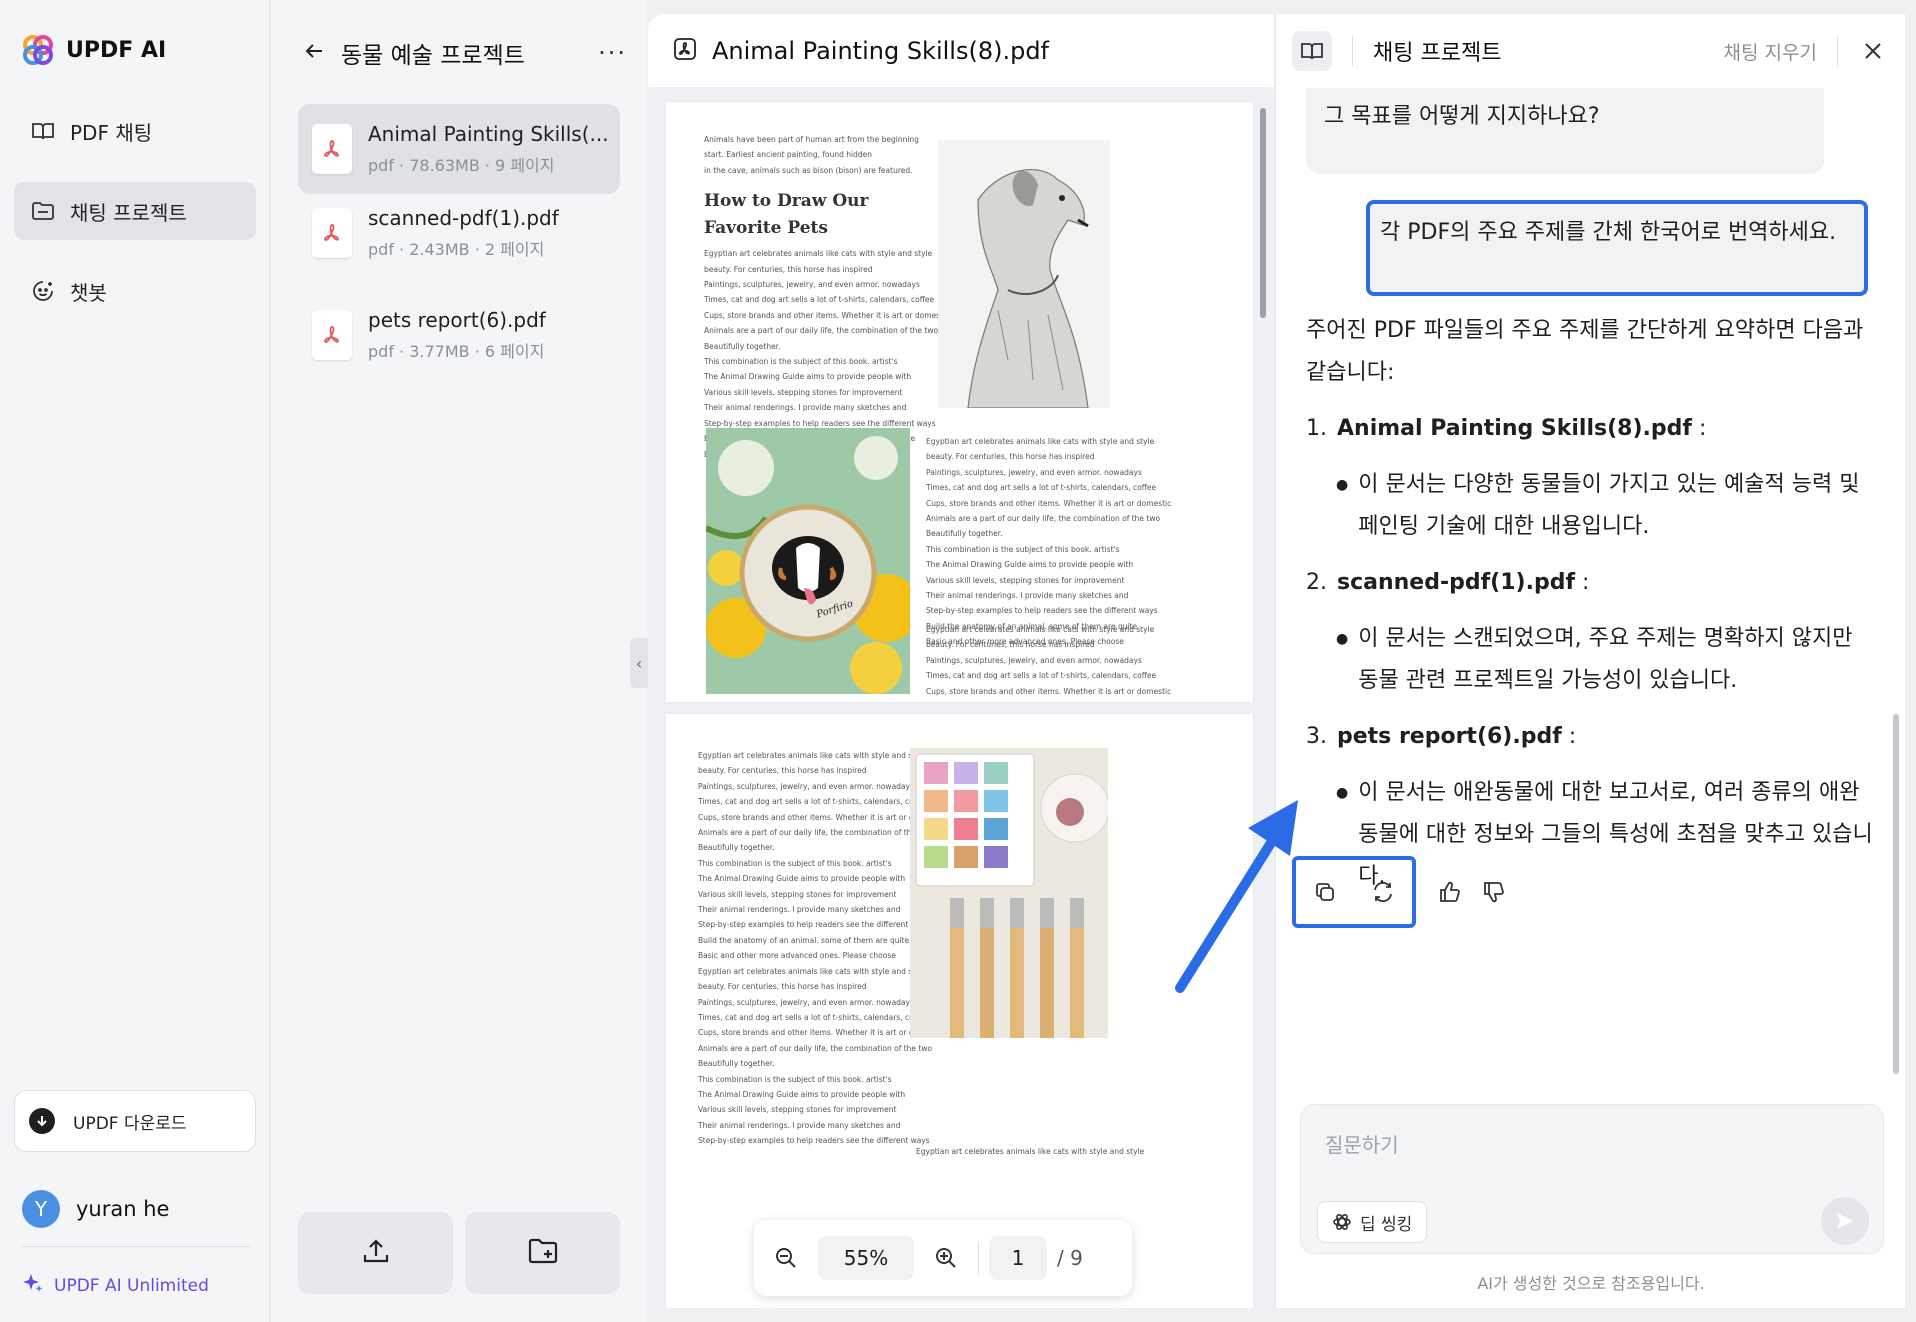 This screenshot has width=1916, height=1322. What do you see at coordinates (456, 249) in the screenshot?
I see `file-meta: pdf · 2.43MB · 2 페이지` at bounding box center [456, 249].